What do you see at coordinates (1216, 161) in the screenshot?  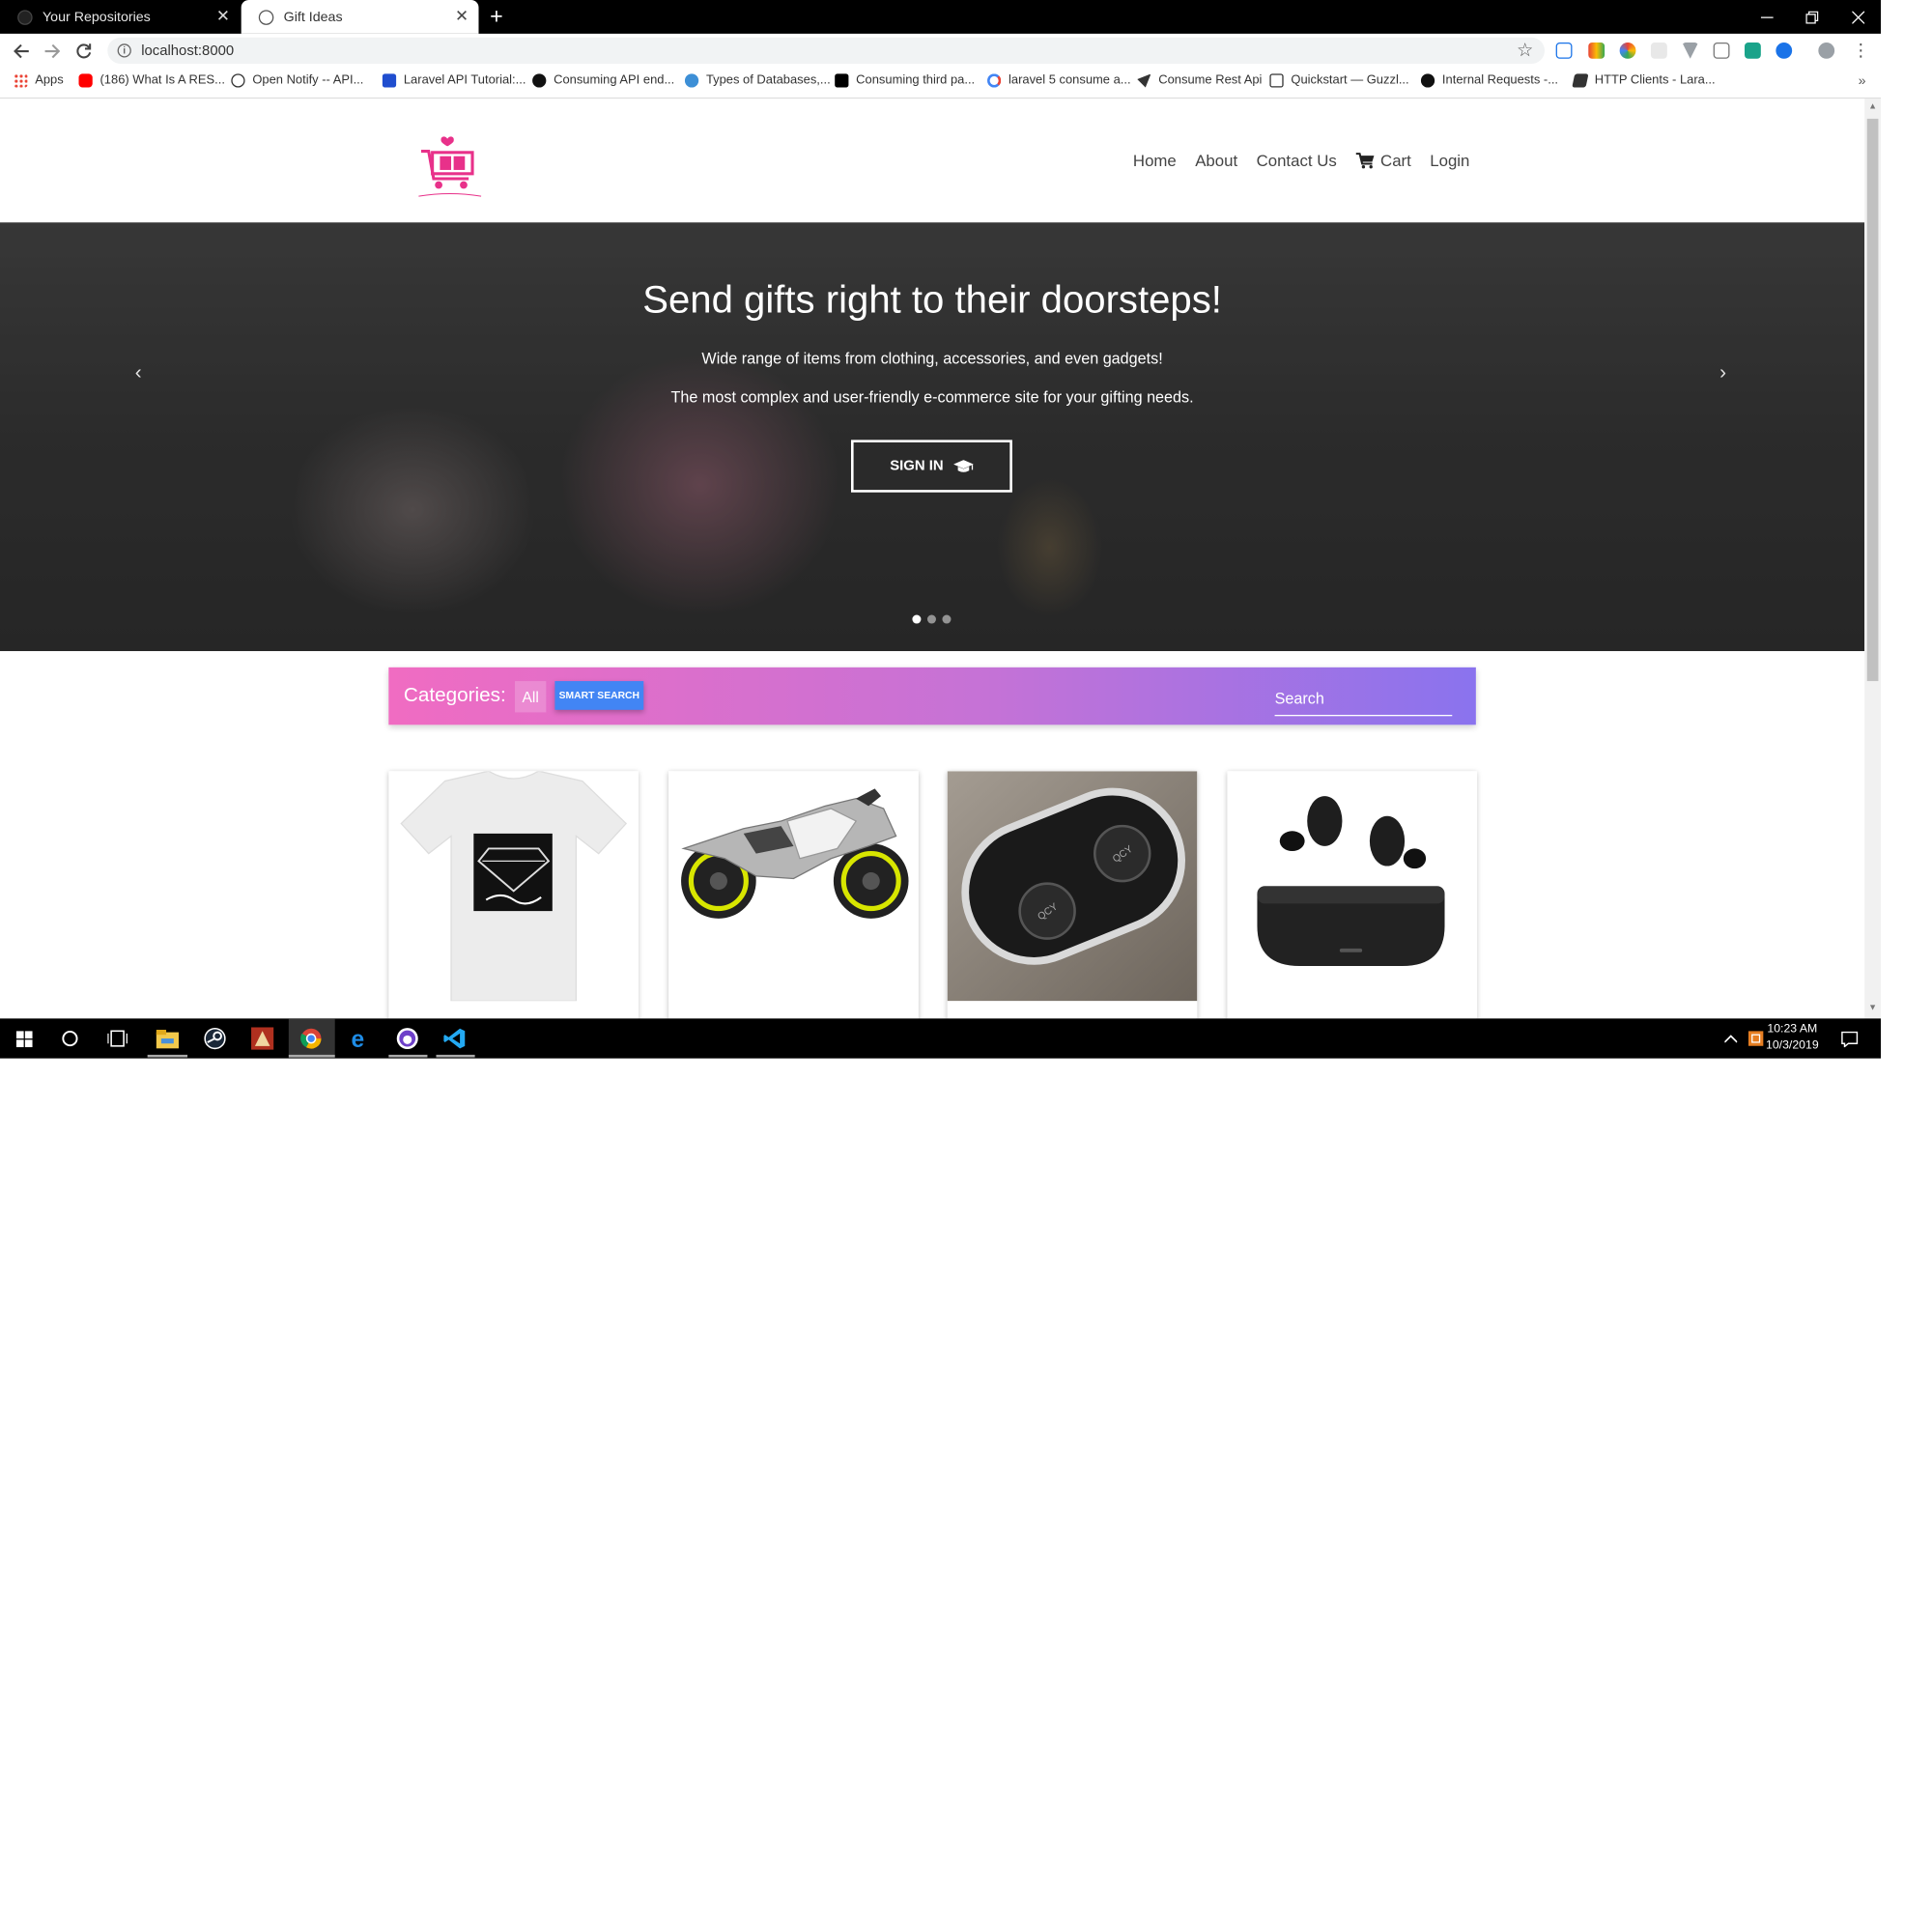 I see `nav-about-link: About` at bounding box center [1216, 161].